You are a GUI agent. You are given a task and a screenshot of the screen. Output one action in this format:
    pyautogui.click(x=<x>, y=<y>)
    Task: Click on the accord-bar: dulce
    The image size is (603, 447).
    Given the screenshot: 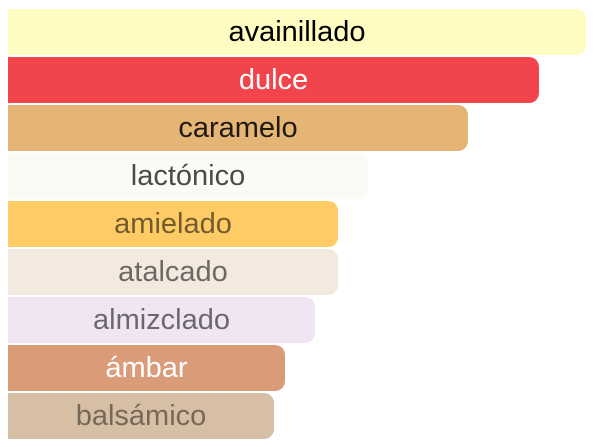 What is the action you would take?
    pyautogui.click(x=273, y=80)
    